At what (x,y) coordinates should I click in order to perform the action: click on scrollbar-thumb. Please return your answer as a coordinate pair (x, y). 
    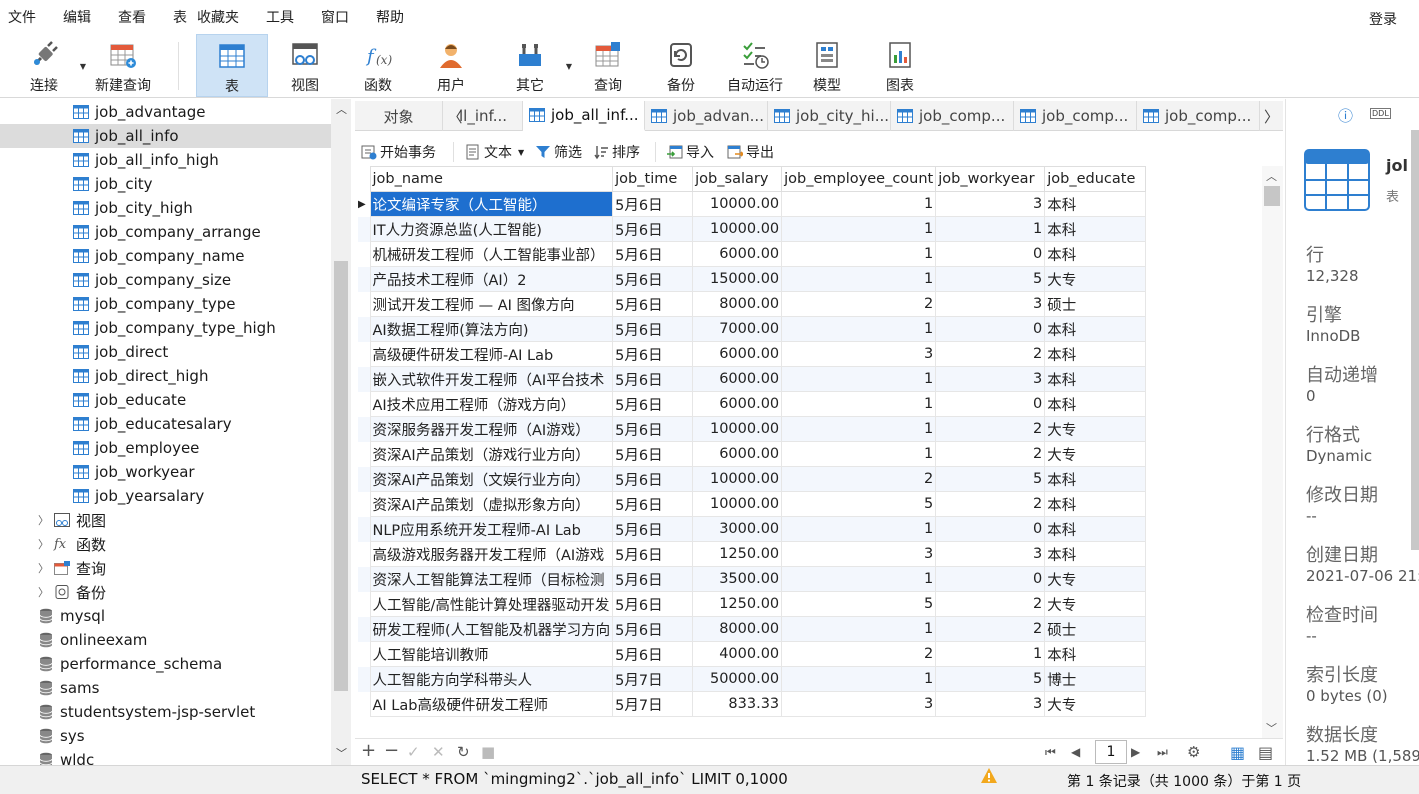
    Looking at the image, I should click on (1272, 196).